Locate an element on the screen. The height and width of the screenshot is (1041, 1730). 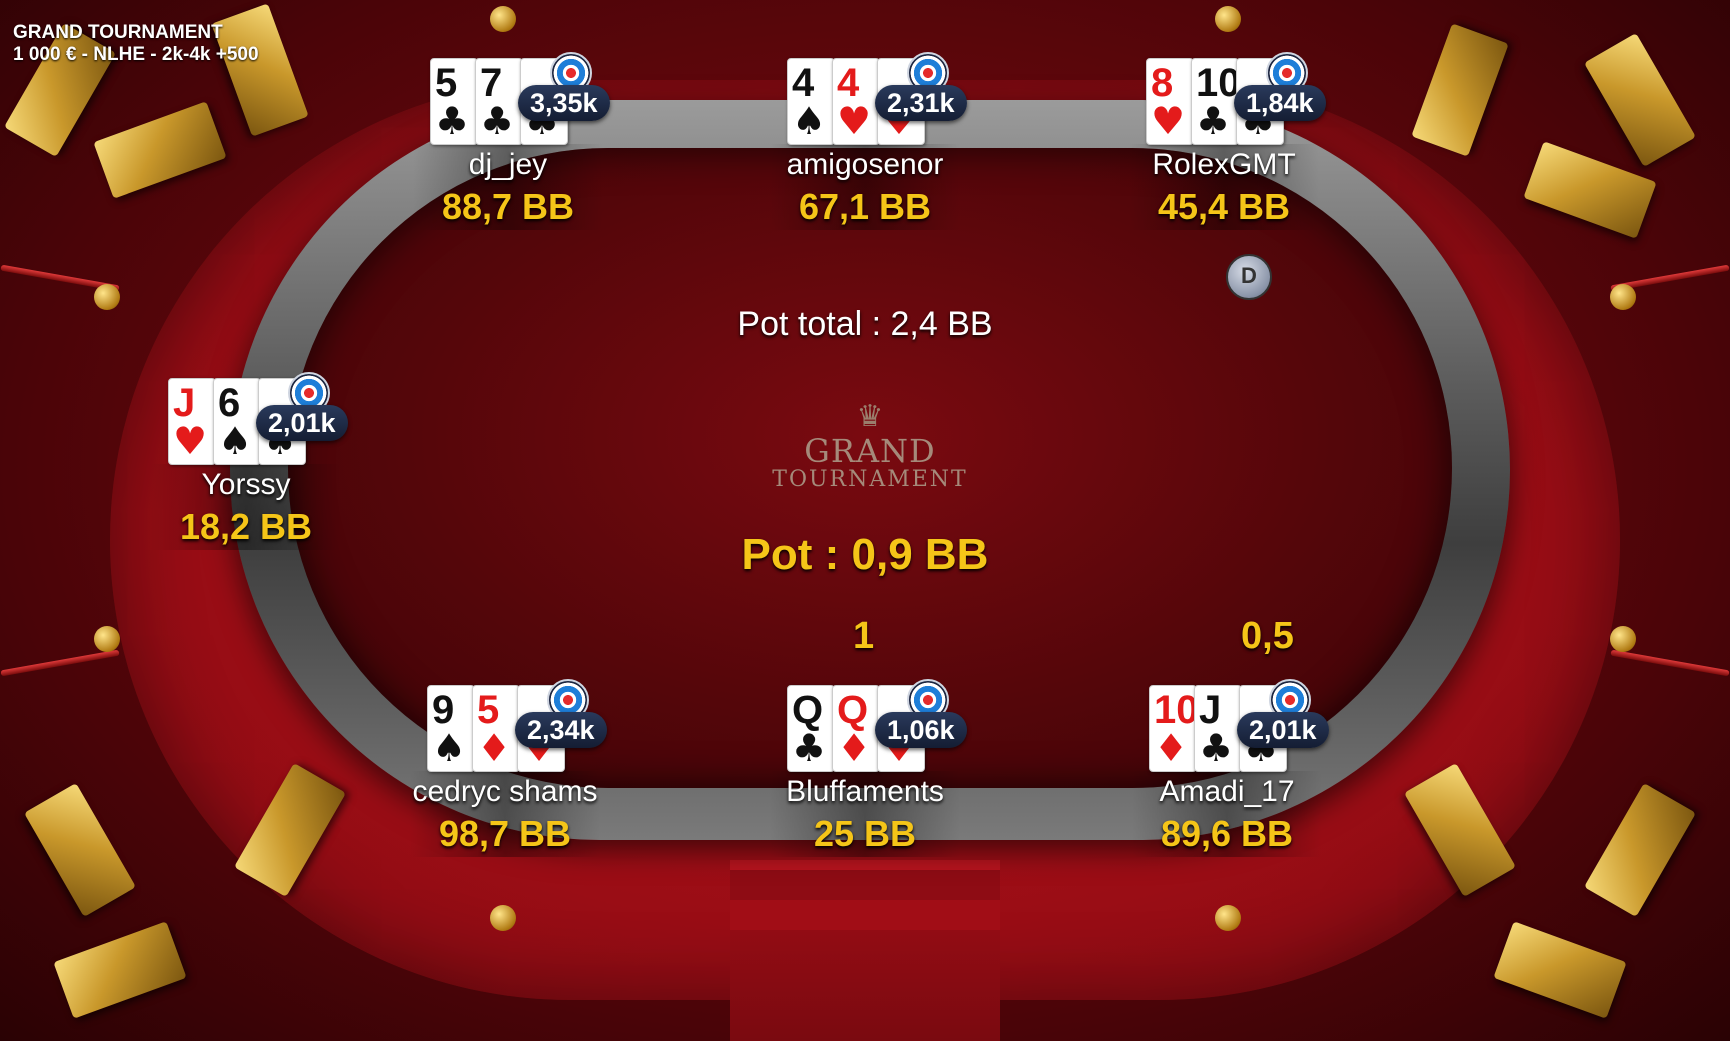
stack-badge: 1,06k is located at coordinates (921, 730).